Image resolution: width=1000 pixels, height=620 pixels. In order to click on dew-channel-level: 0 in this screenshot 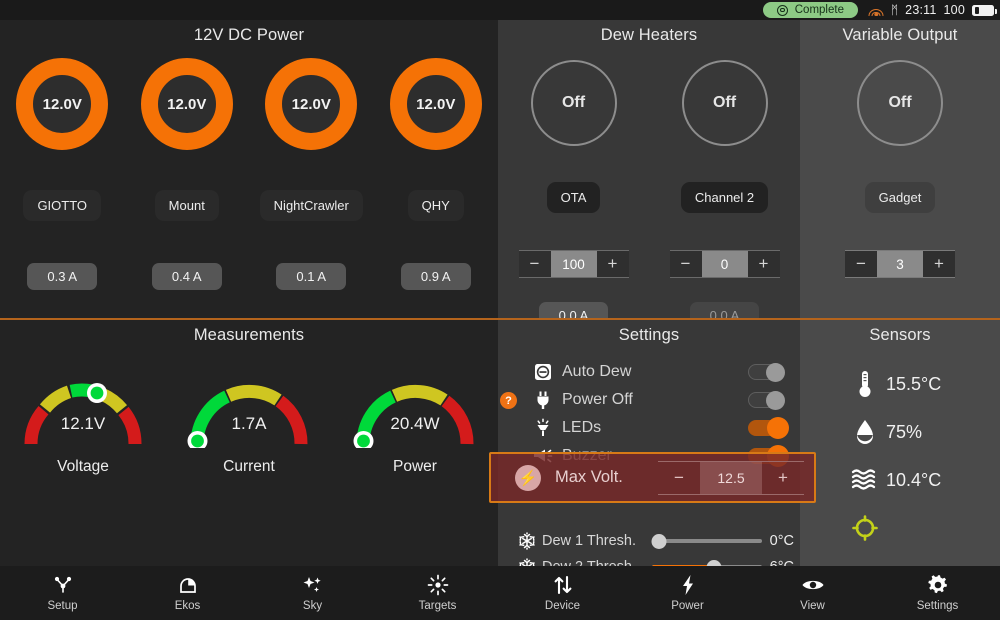, I will do `click(724, 264)`.